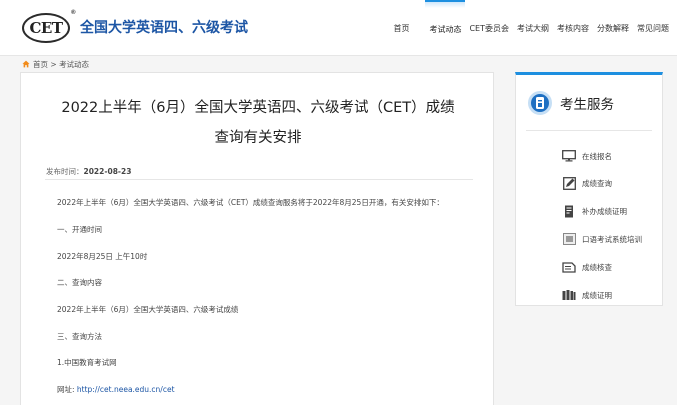 This screenshot has width=677, height=405. I want to click on breadcrumb: 首页 > 考试动态, so click(55, 64).